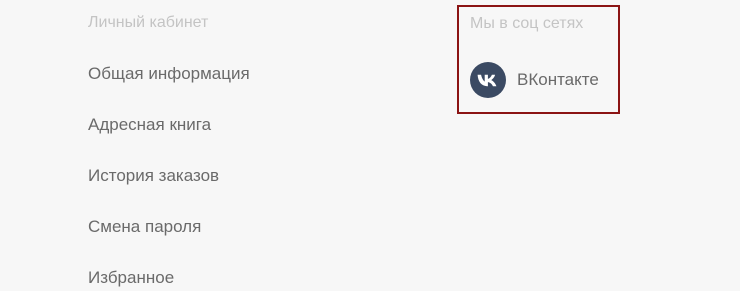 The height and width of the screenshot is (291, 740). I want to click on order-history-link: История заказов, so click(153, 175).